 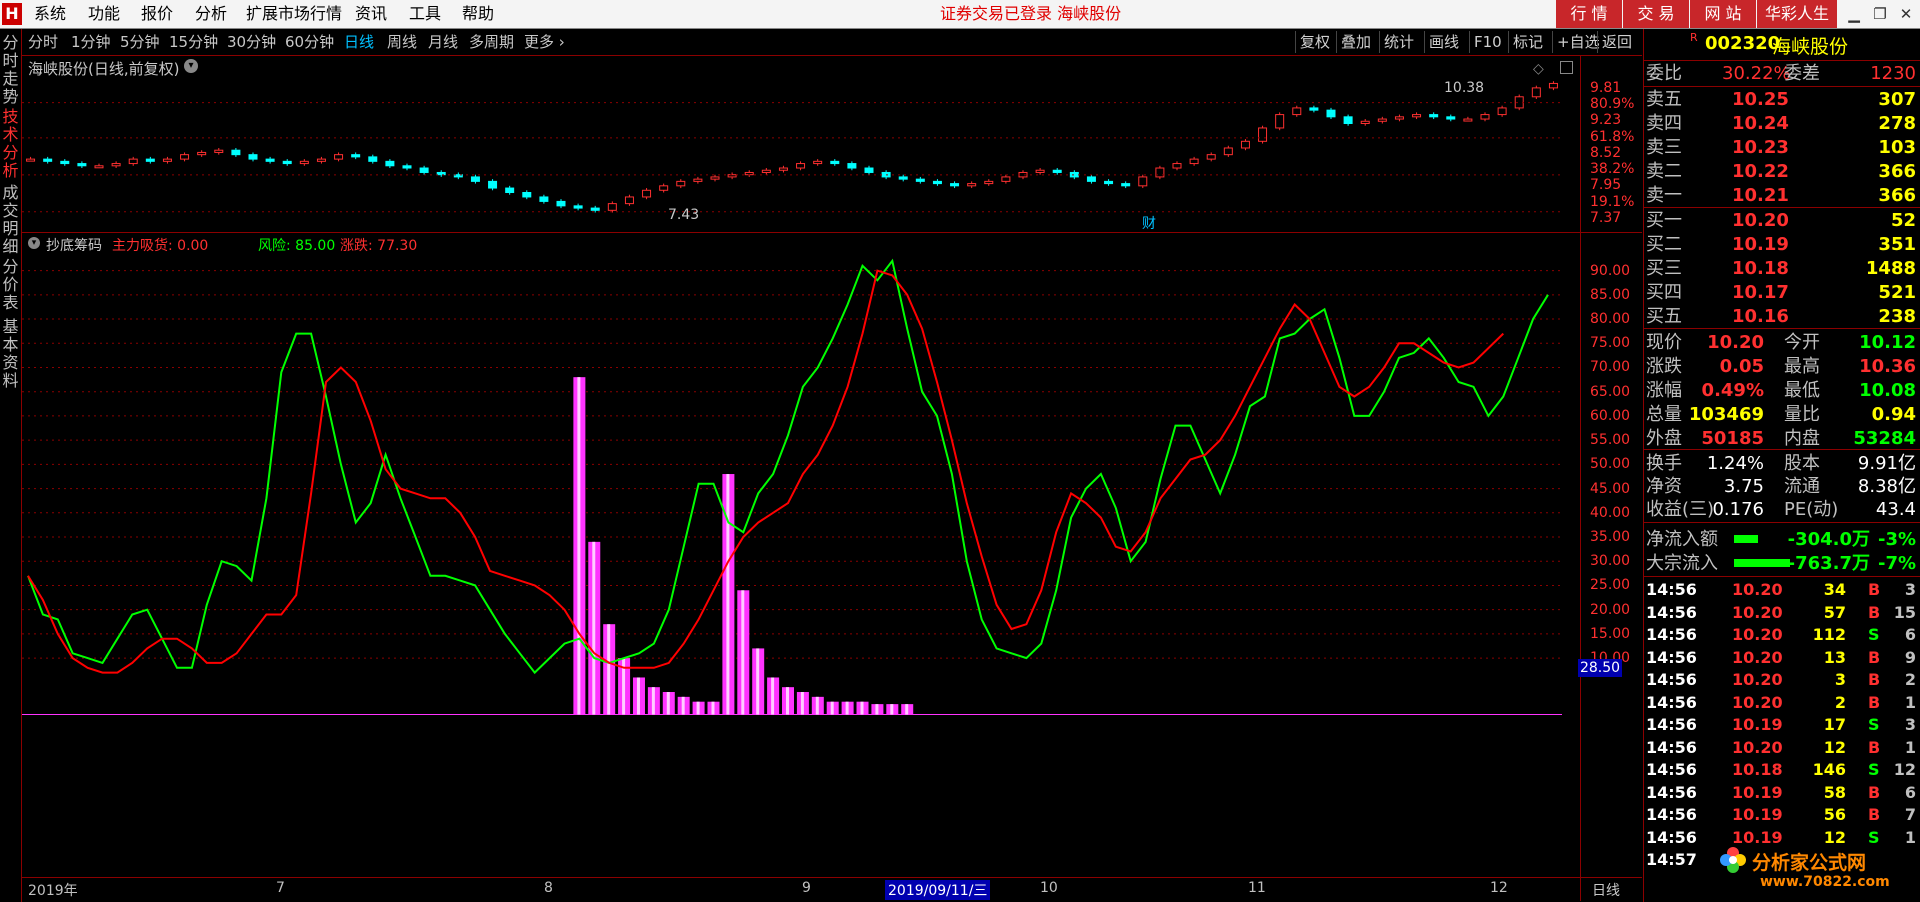 I want to click on tab-price-table: 分价表, so click(x=10, y=285).